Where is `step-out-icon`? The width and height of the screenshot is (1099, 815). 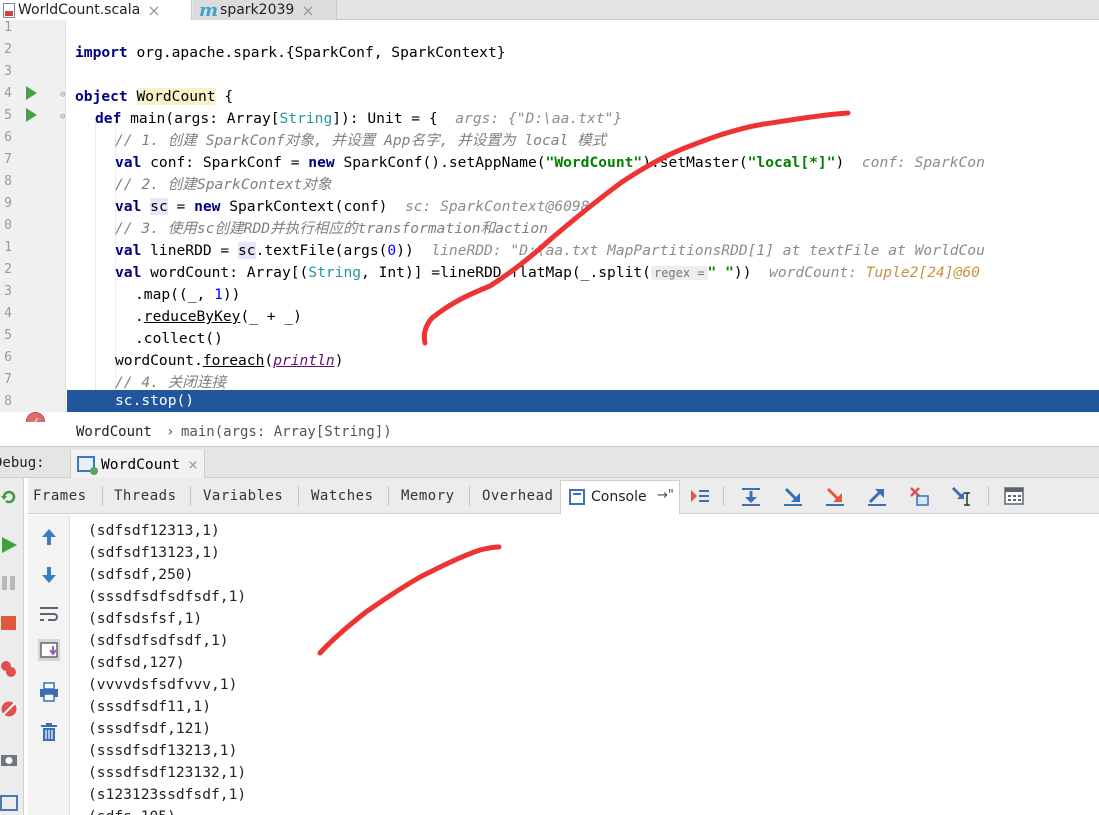
step-out-icon is located at coordinates (877, 496).